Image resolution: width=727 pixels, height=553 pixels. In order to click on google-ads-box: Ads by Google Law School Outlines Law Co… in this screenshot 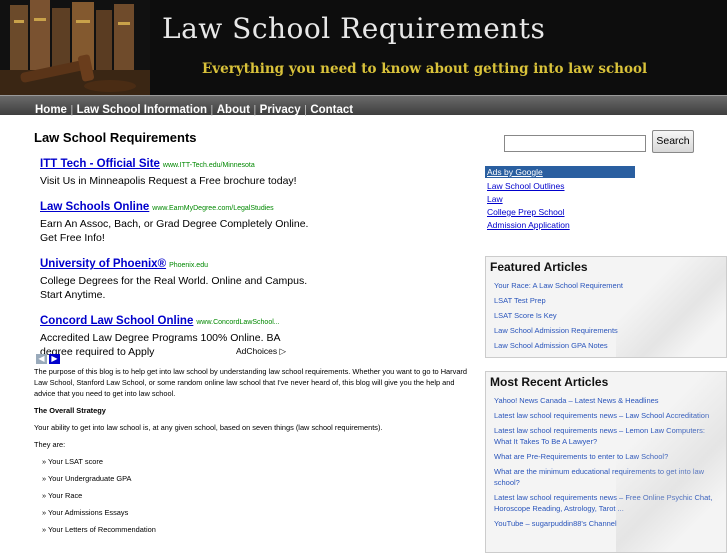, I will do `click(560, 198)`.